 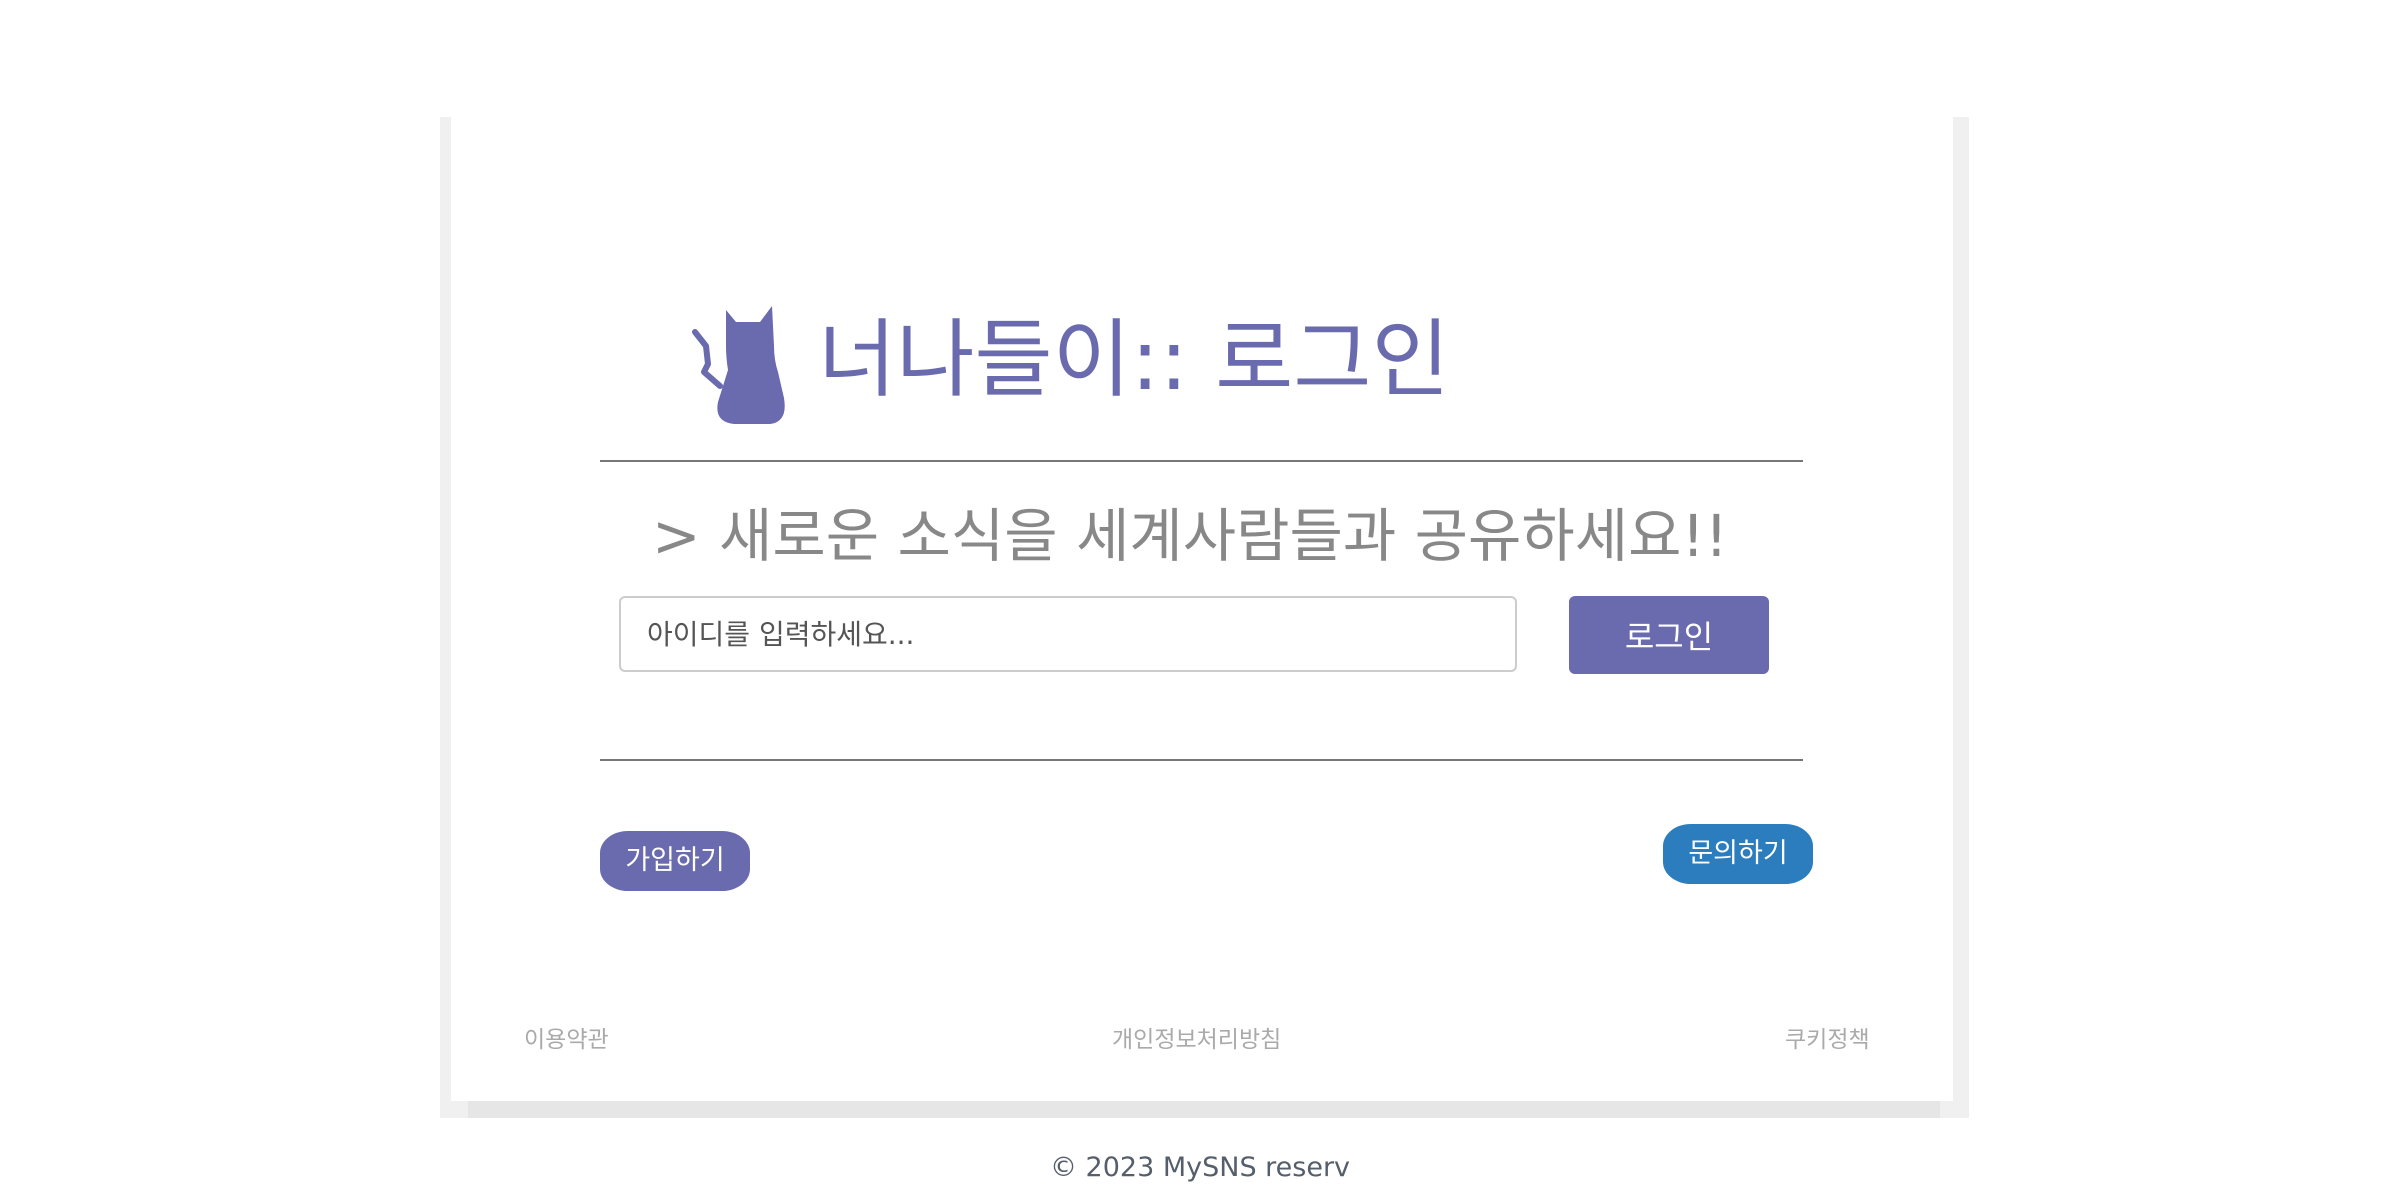 What do you see at coordinates (1204, 1109) in the screenshot?
I see `card-shadow` at bounding box center [1204, 1109].